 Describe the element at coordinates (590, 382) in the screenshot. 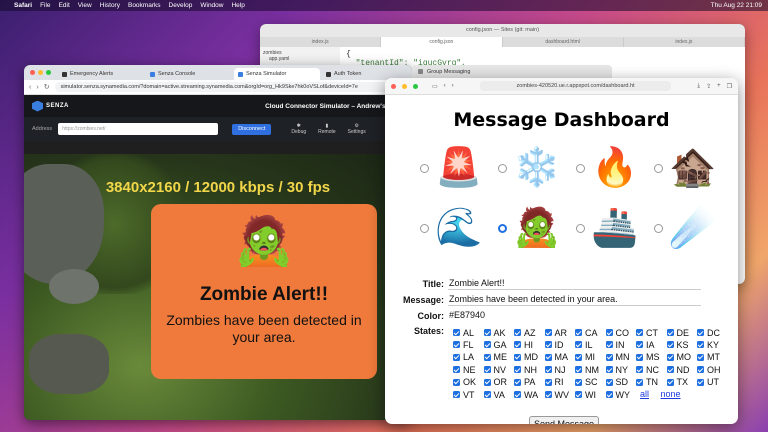

I see `state-checkbox-sc: SC` at that location.